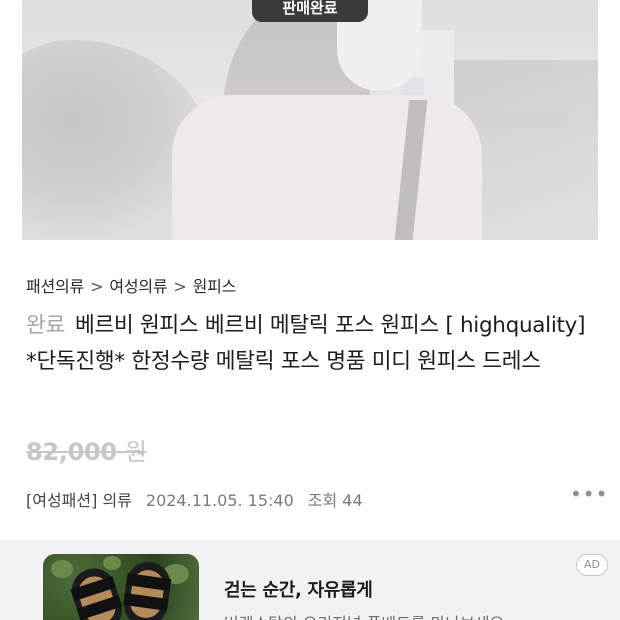 Image resolution: width=620 pixels, height=620 pixels. Describe the element at coordinates (135, 452) in the screenshot. I see `price-unit: 원` at that location.